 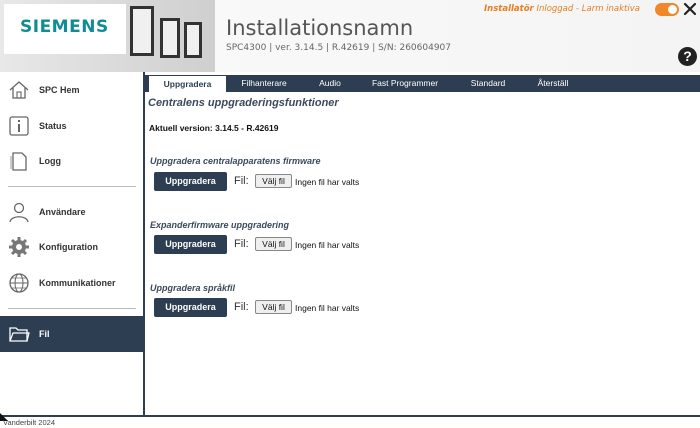 I want to click on sidebar-item-konfiguration: Konfiguration, so click(x=71, y=247).